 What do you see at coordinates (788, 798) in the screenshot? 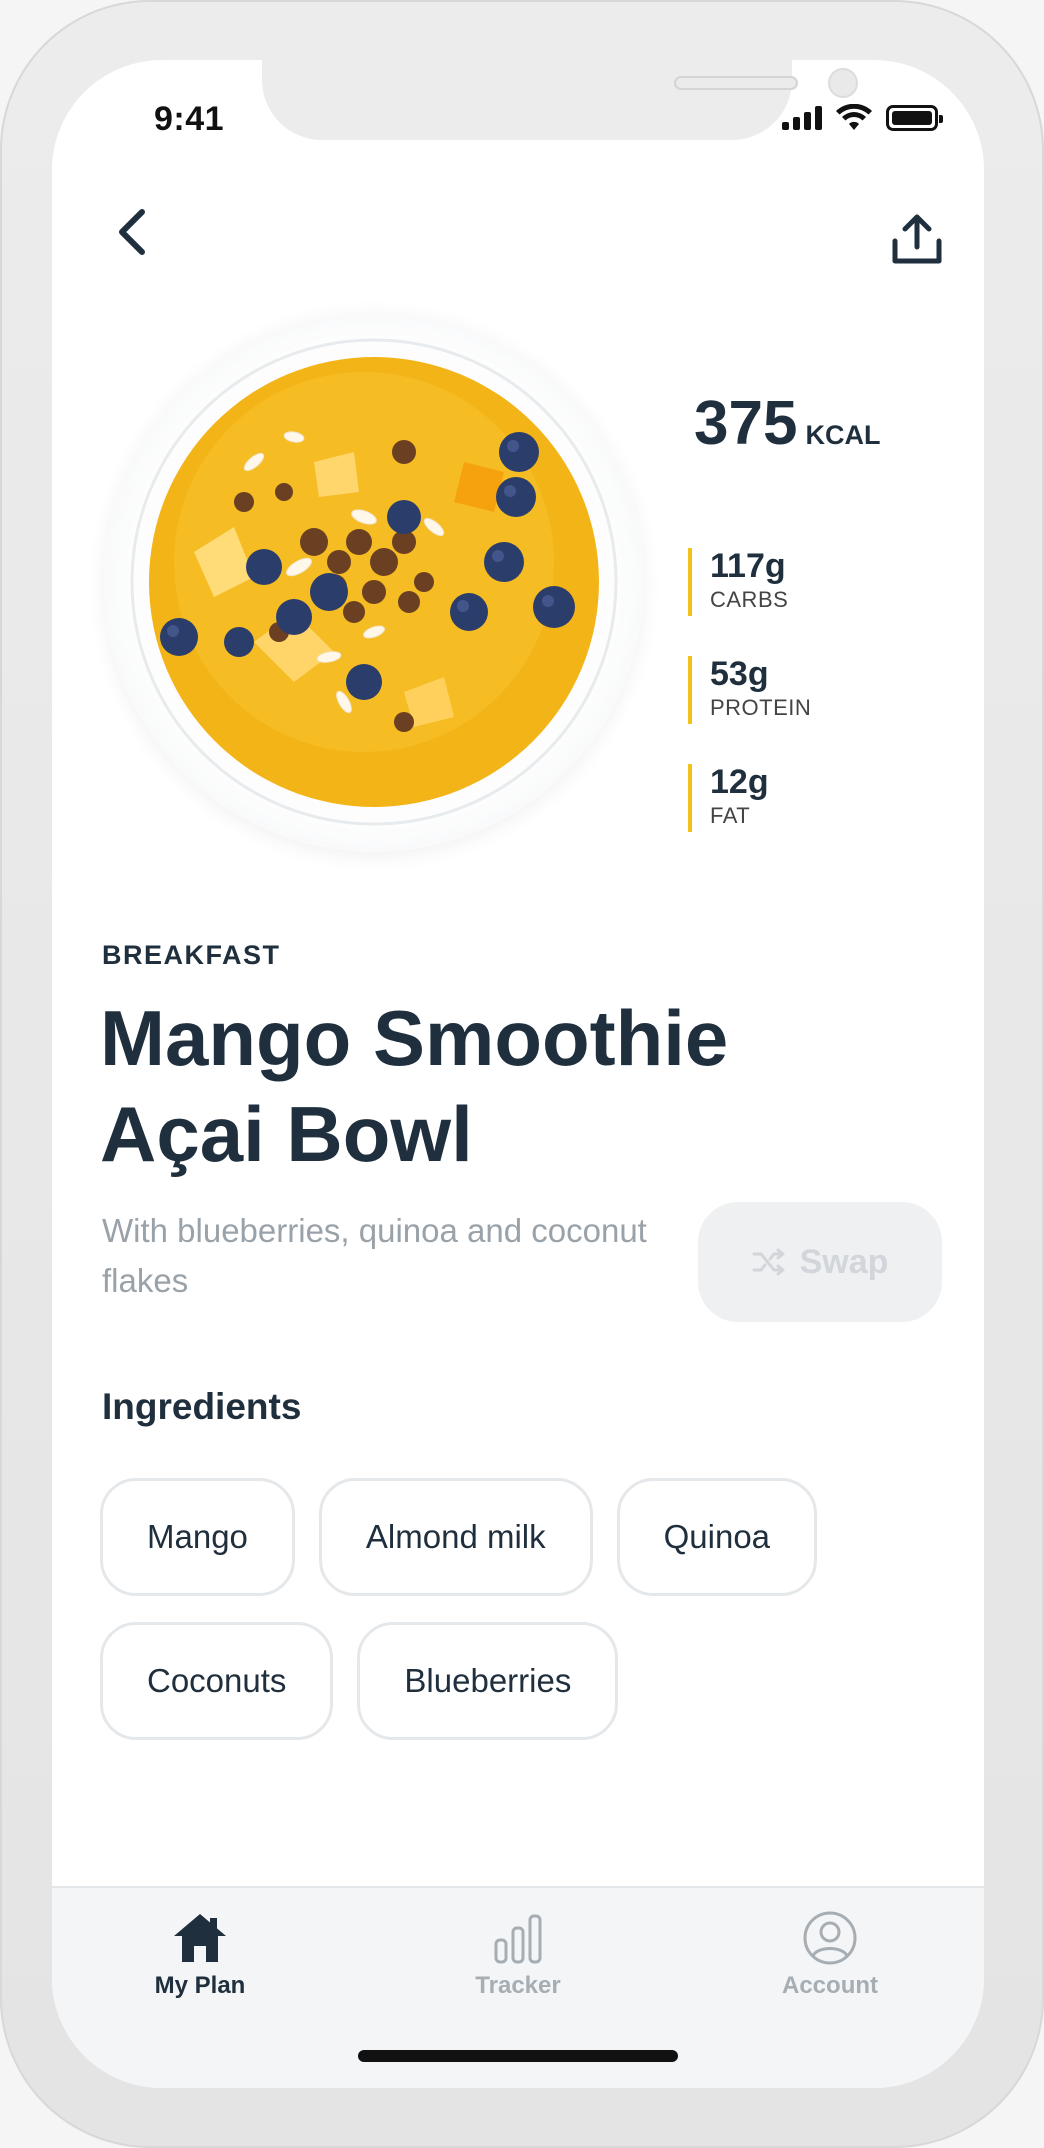
I see `macro-fat: 12g FAT` at bounding box center [788, 798].